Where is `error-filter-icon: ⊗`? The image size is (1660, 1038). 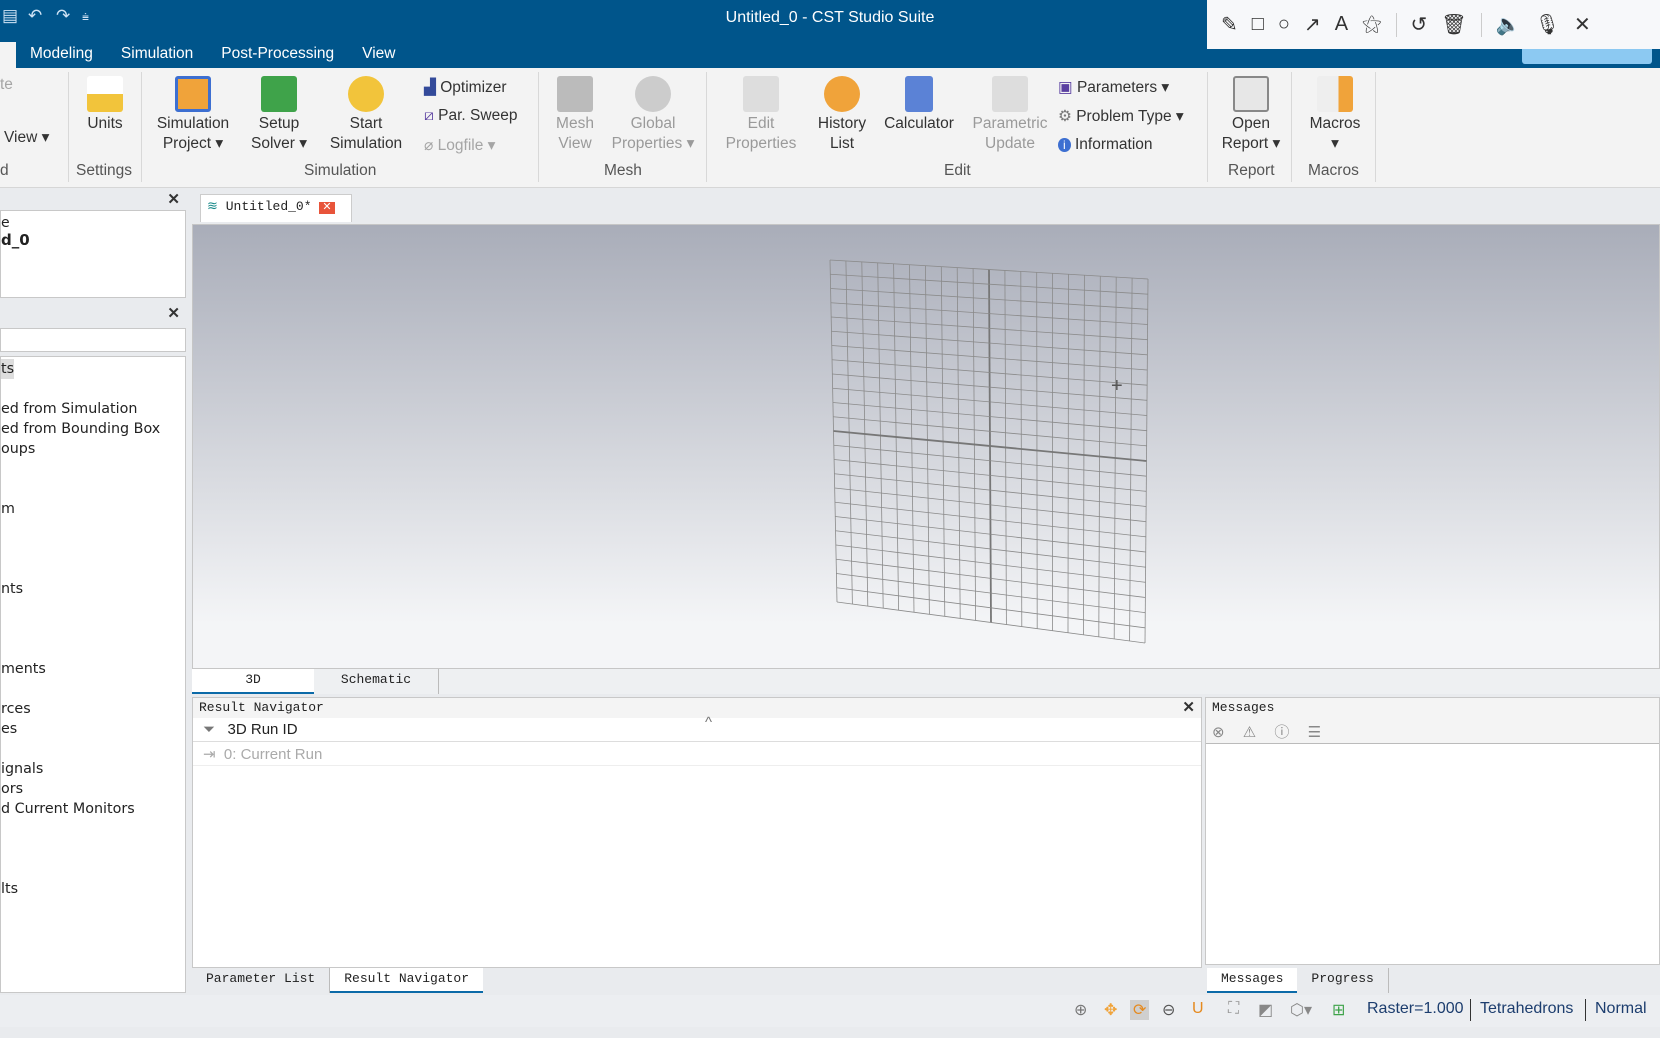 error-filter-icon: ⊗ is located at coordinates (1218, 732).